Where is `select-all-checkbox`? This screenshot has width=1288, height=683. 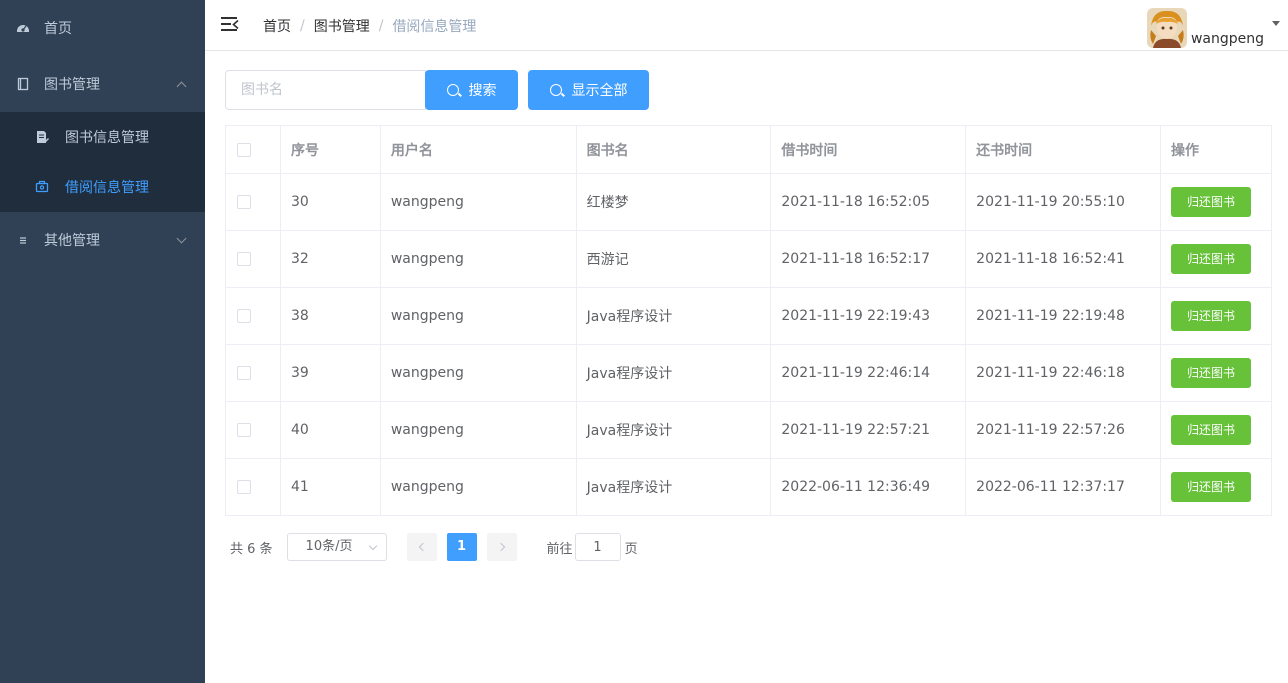 select-all-checkbox is located at coordinates (244, 149).